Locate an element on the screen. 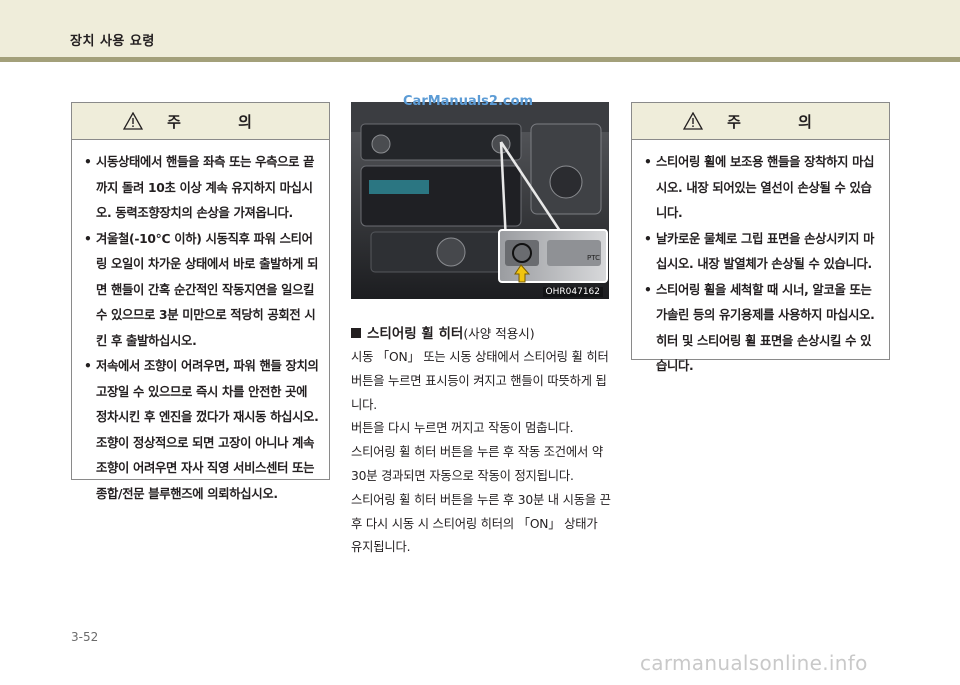 This screenshot has width=960, height=685. footer-watermark: carmanualsonline.info is located at coordinates (754, 663).